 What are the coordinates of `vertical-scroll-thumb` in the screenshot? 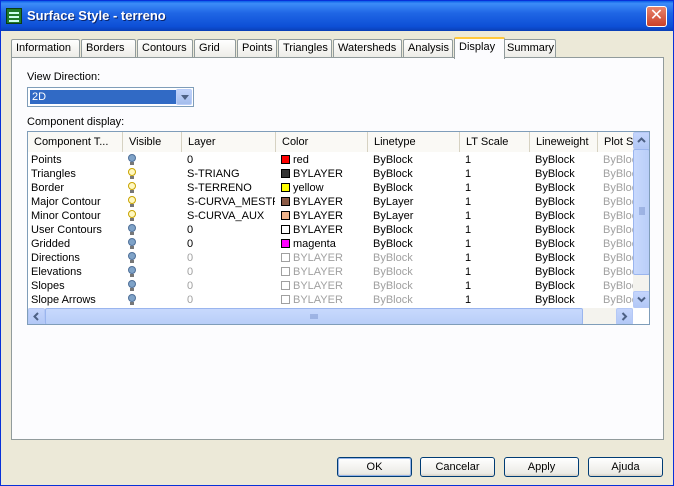 It's located at (641, 212).